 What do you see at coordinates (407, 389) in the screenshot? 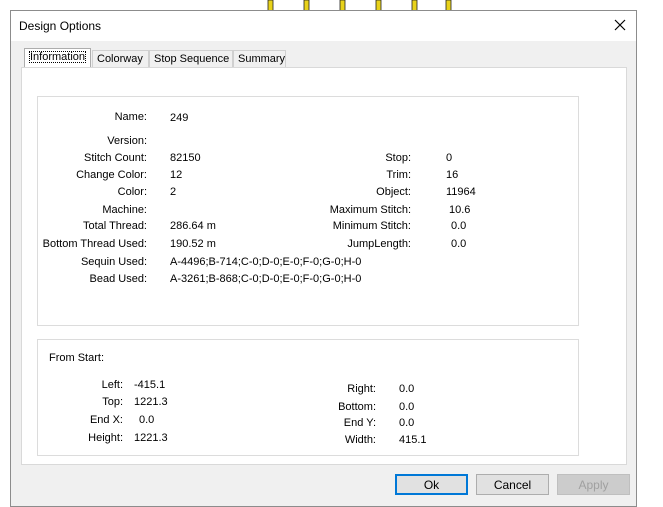
I see `right-value: 0.0` at bounding box center [407, 389].